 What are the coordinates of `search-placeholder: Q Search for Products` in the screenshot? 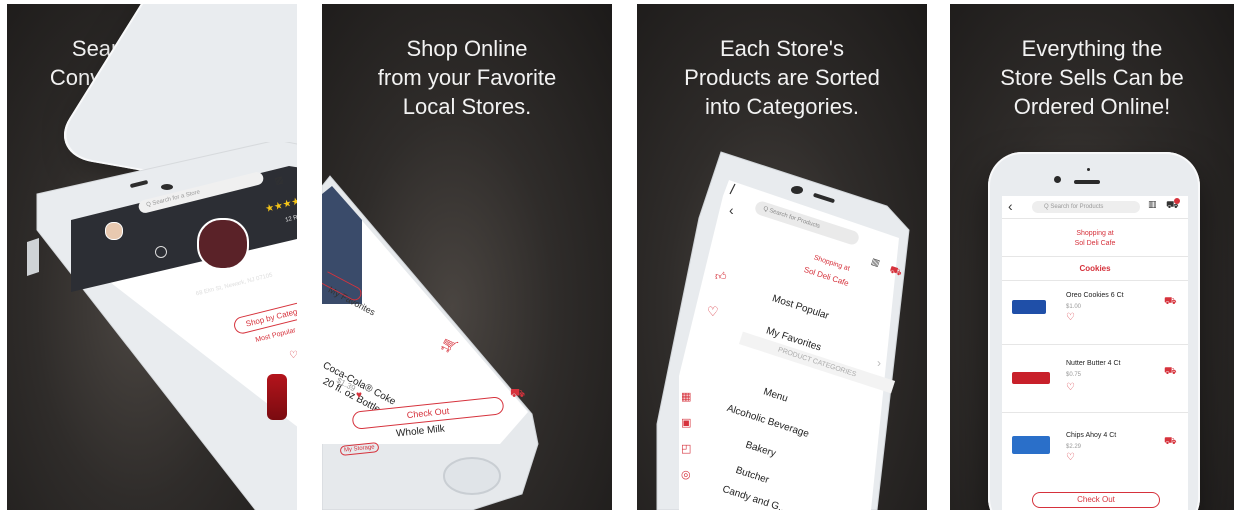 It's located at (1074, 207).